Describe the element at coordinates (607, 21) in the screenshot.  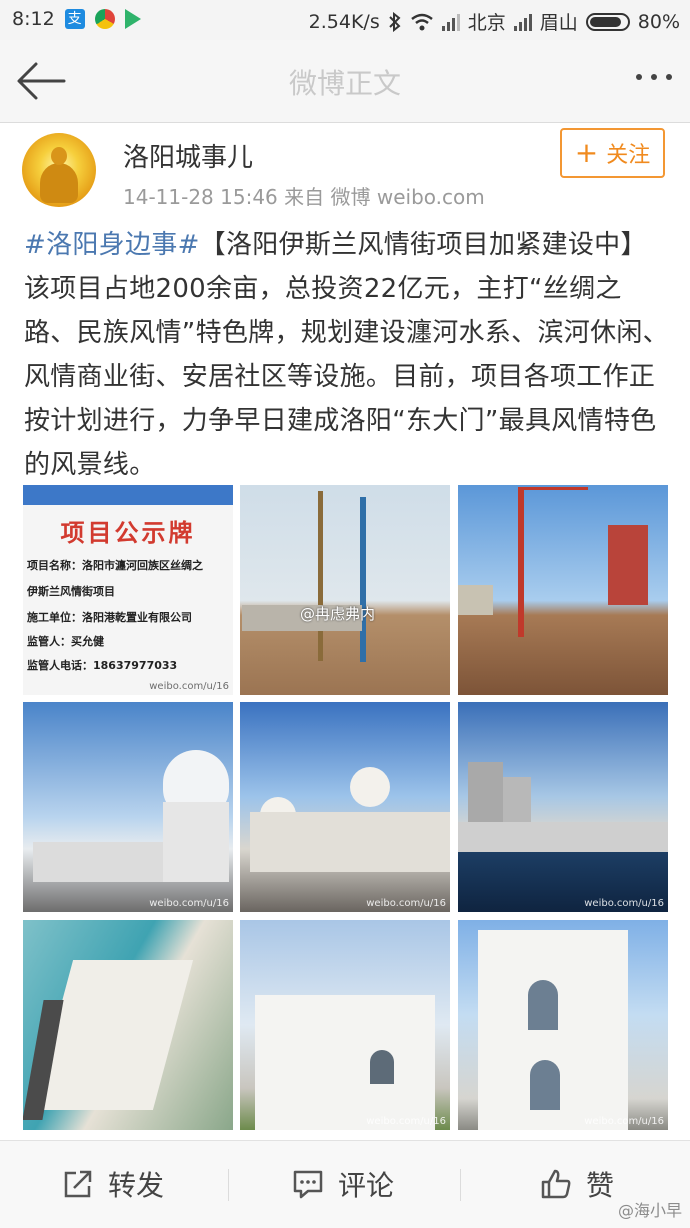
I see `battery-icon` at that location.